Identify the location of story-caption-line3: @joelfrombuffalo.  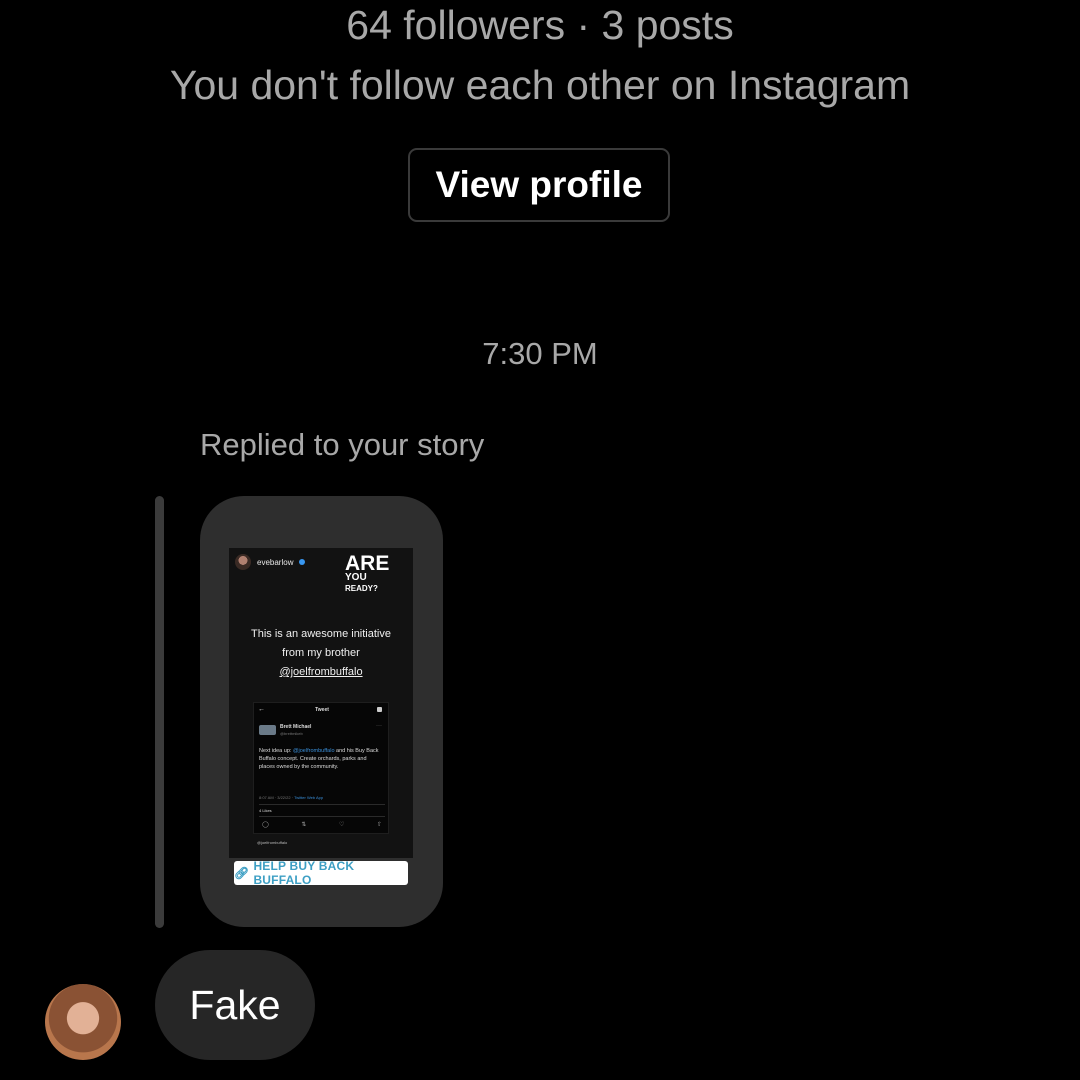
(321, 672).